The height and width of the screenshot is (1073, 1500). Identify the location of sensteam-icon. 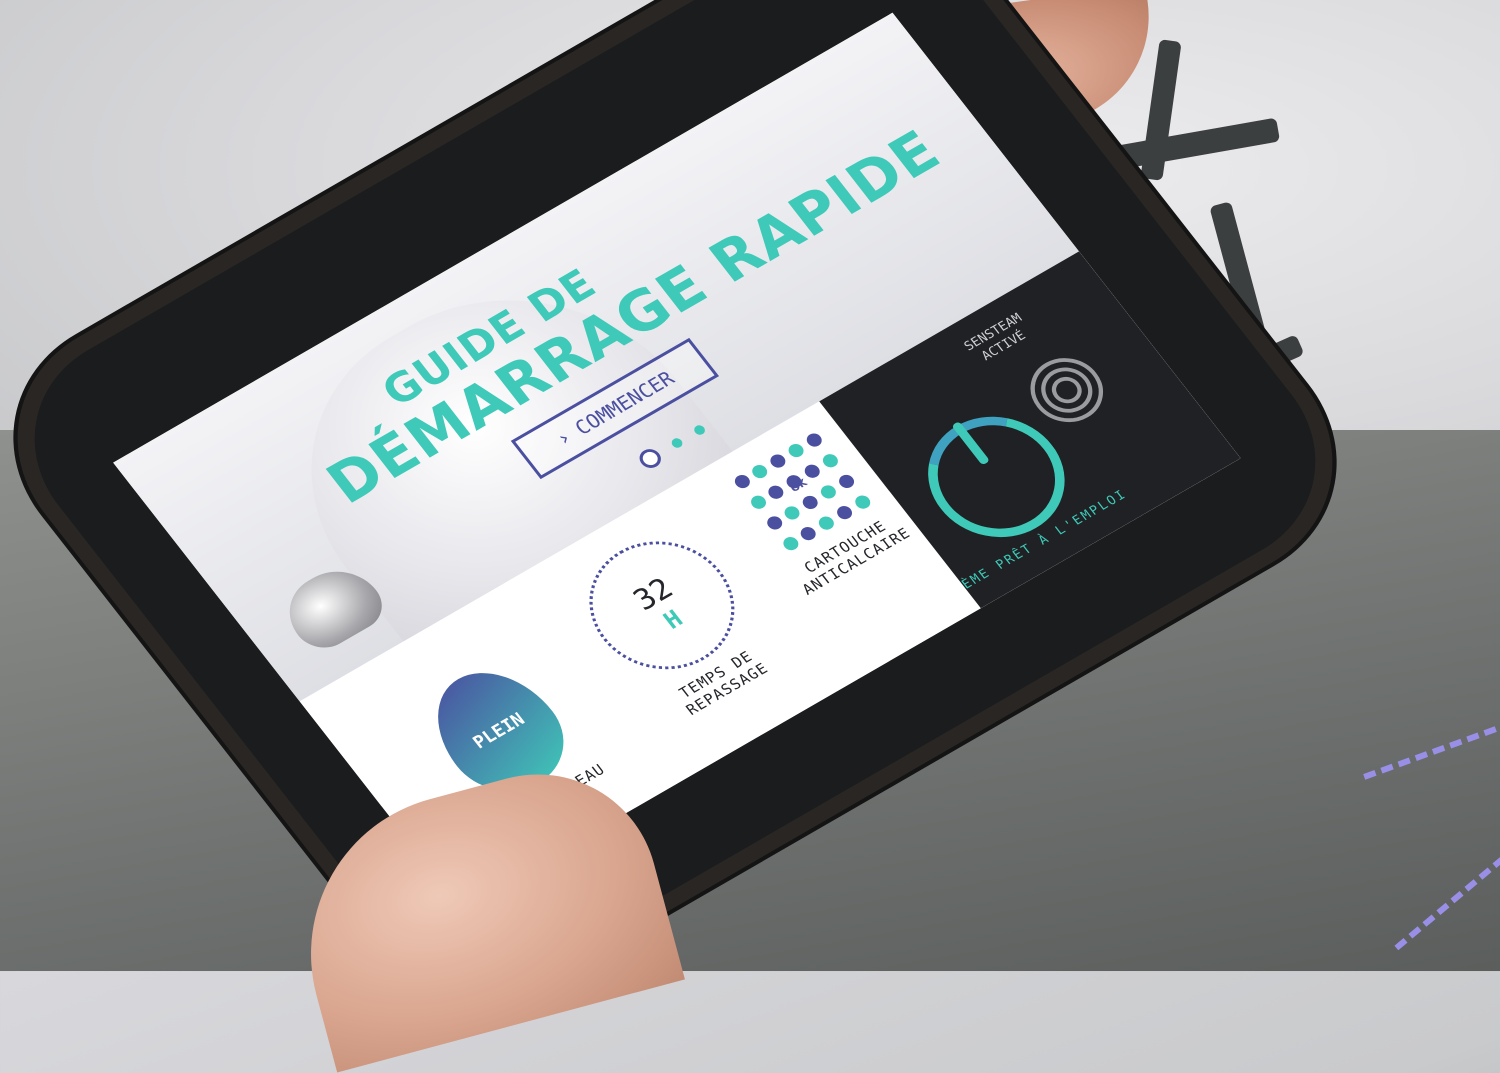
(1067, 390).